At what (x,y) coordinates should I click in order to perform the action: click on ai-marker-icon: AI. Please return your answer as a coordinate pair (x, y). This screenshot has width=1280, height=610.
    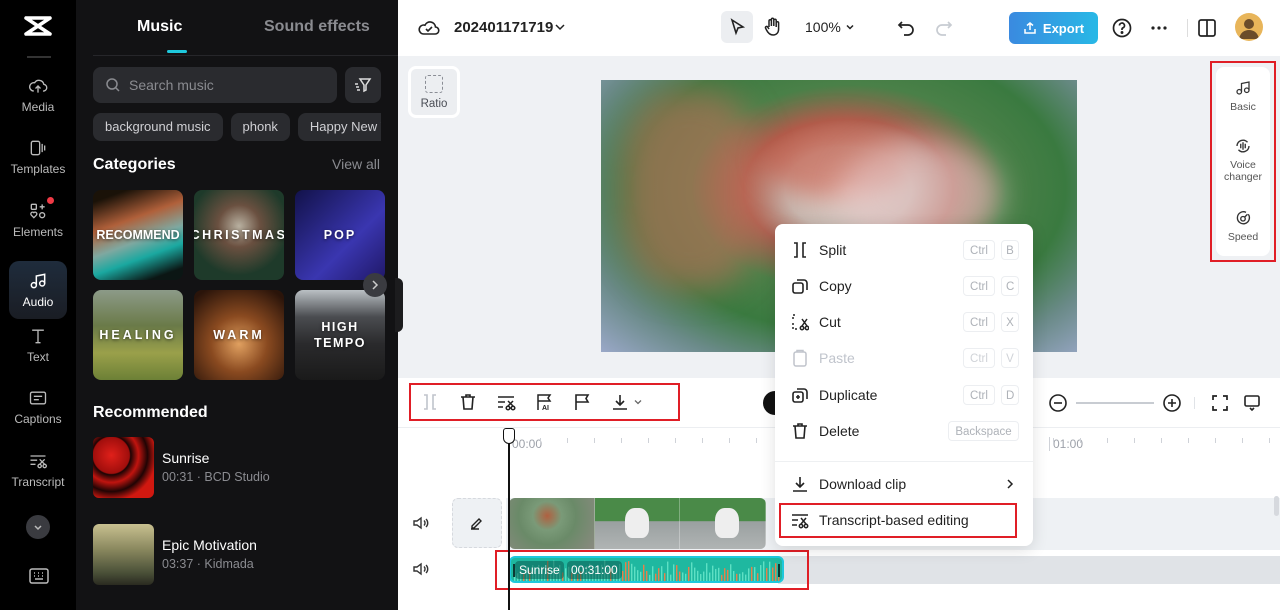
    Looking at the image, I should click on (544, 402).